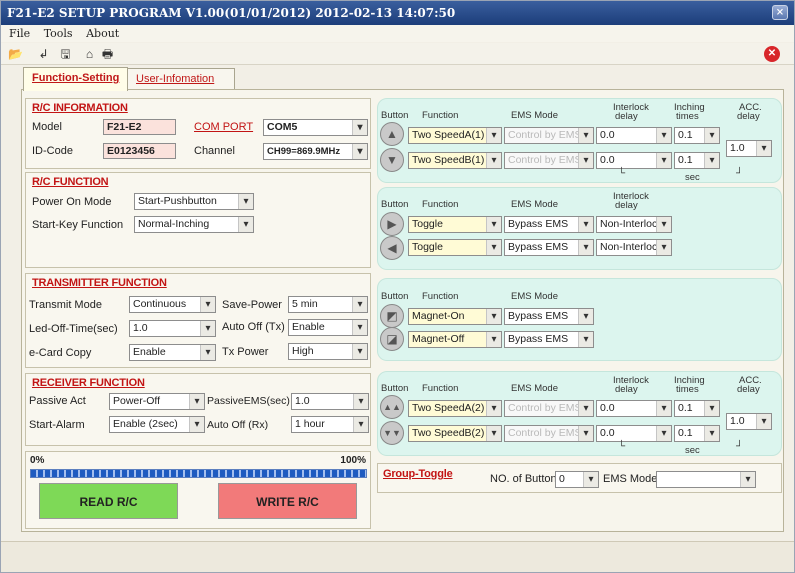 The width and height of the screenshot is (795, 573). Describe the element at coordinates (287, 501) in the screenshot. I see `write-rc-button: WRITE R/C` at that location.